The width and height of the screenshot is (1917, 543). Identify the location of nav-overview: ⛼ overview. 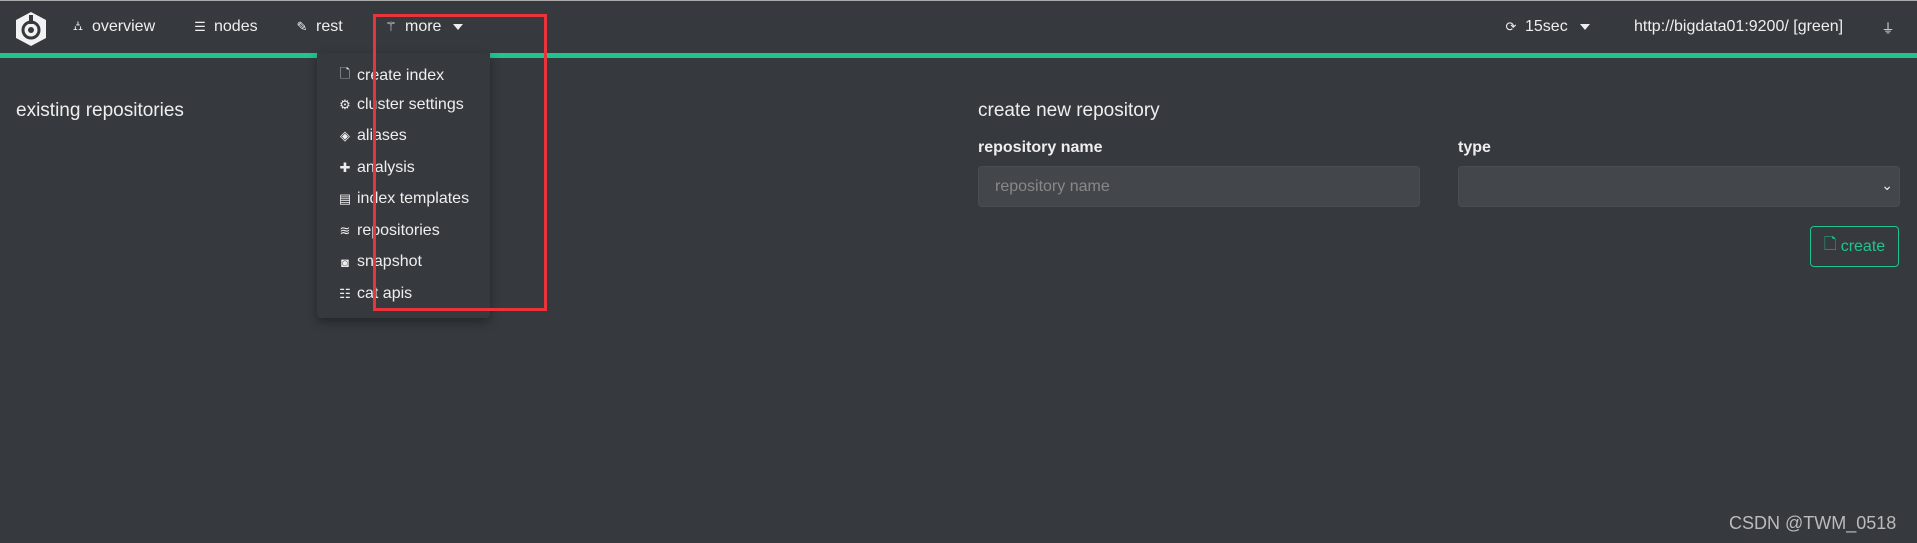
(112, 27).